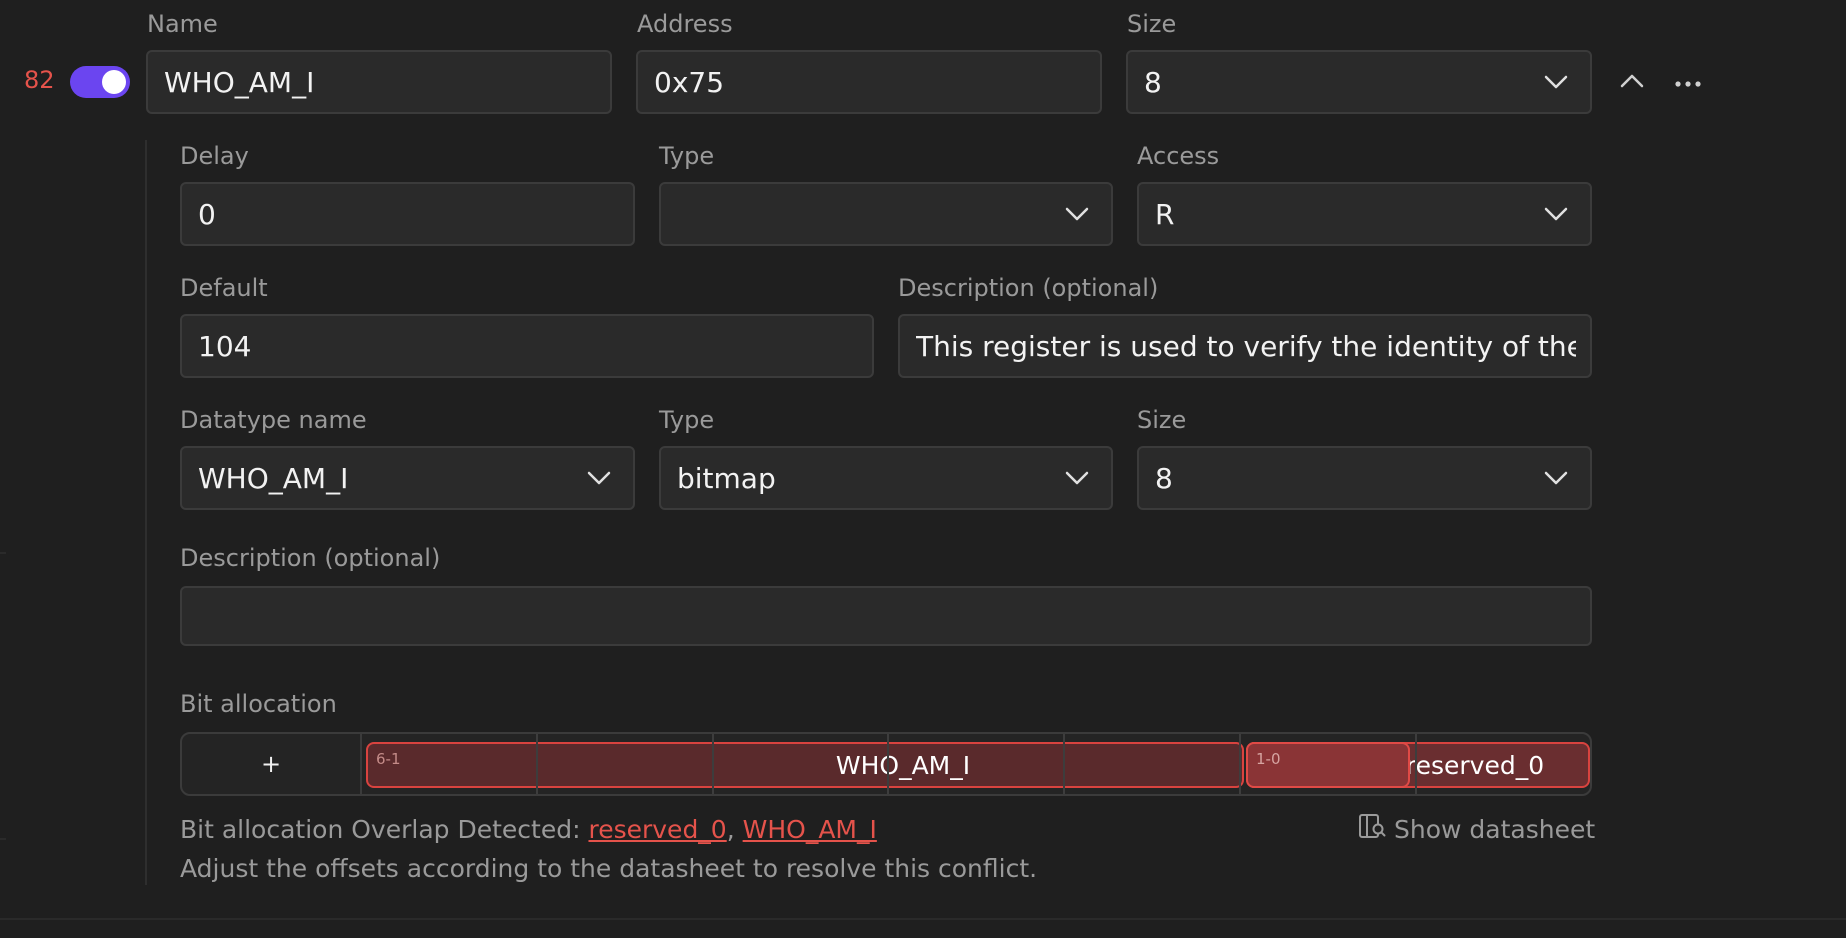  Describe the element at coordinates (527, 346) in the screenshot. I see `default-input: 104` at that location.